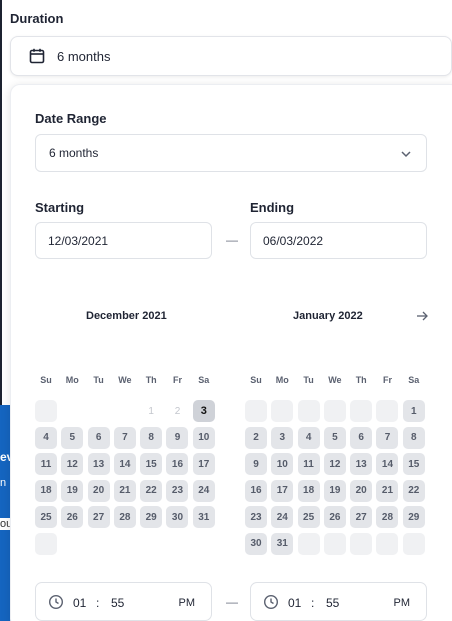 This screenshot has width=452, height=621. I want to click on start-period: PM, so click(187, 603).